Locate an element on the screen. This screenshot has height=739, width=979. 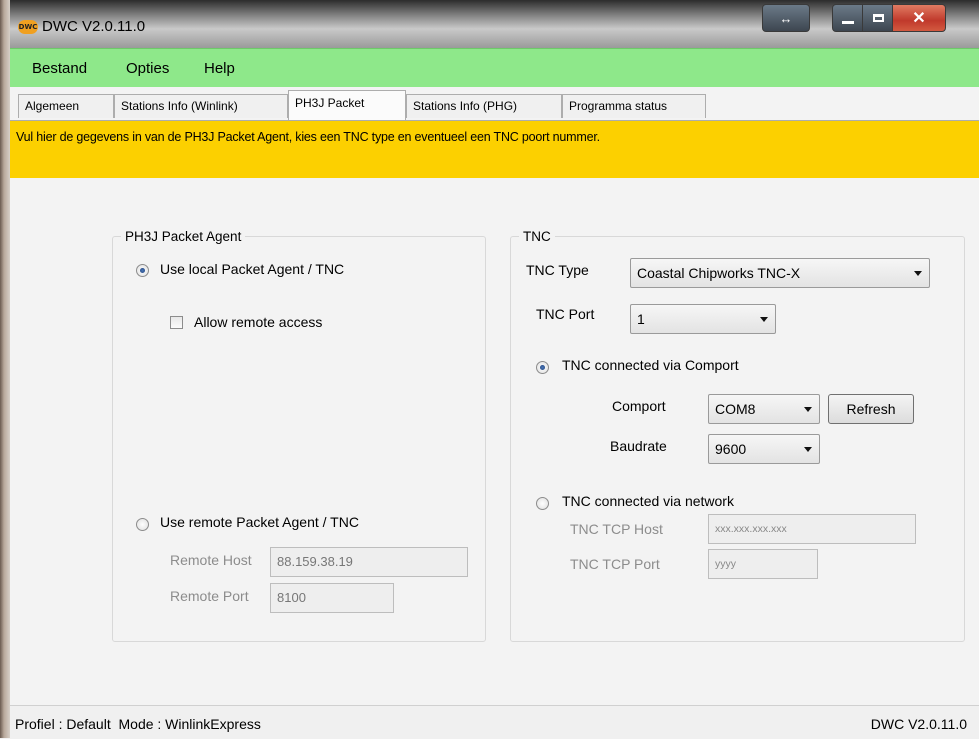
baudrate-value: 9600 is located at coordinates (731, 449).